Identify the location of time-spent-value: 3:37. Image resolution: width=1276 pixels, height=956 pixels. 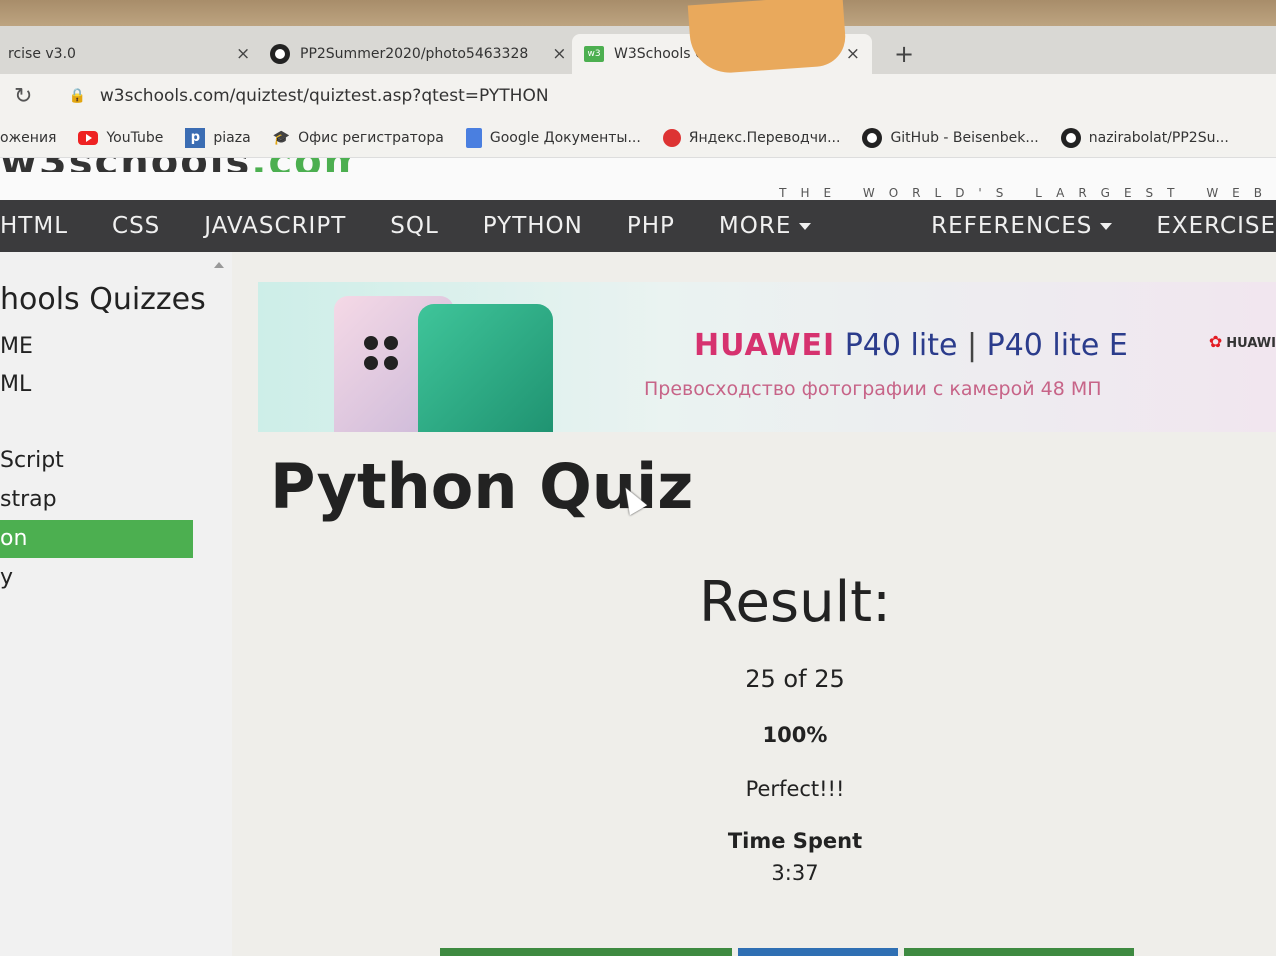
(795, 873).